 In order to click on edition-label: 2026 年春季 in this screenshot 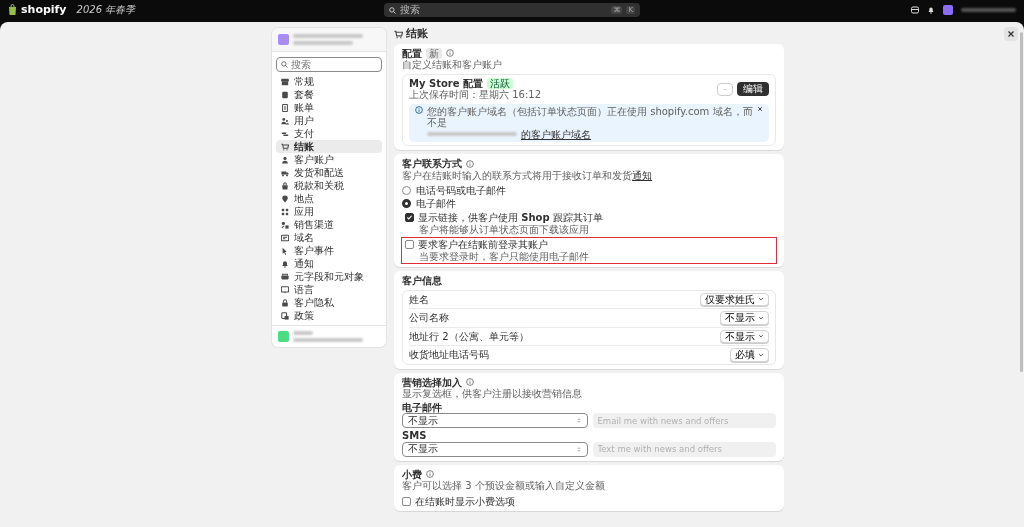, I will do `click(106, 10)`.